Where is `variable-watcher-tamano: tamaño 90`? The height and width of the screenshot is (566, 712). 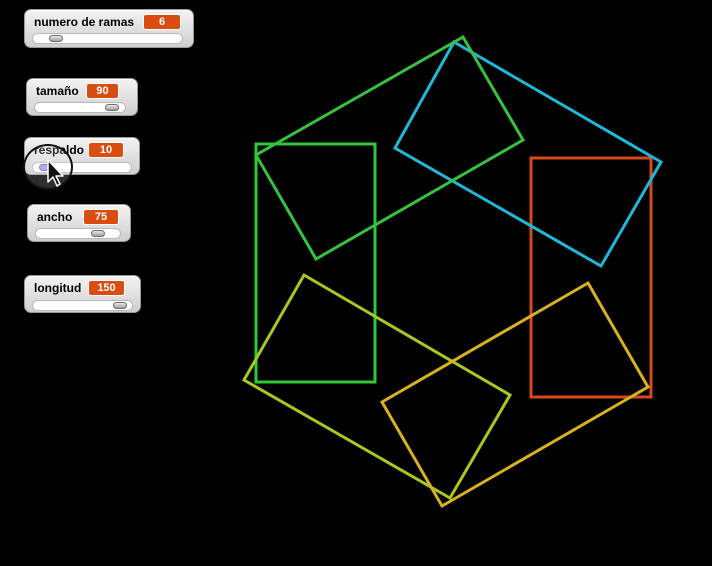 variable-watcher-tamano: tamaño 90 is located at coordinates (82, 97).